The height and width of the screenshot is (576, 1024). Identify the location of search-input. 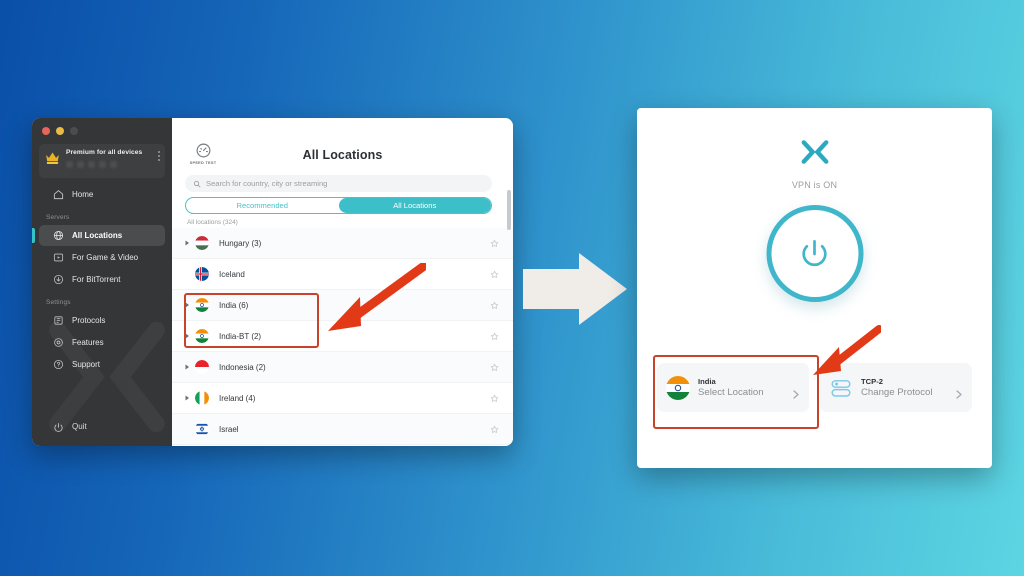
(345, 183).